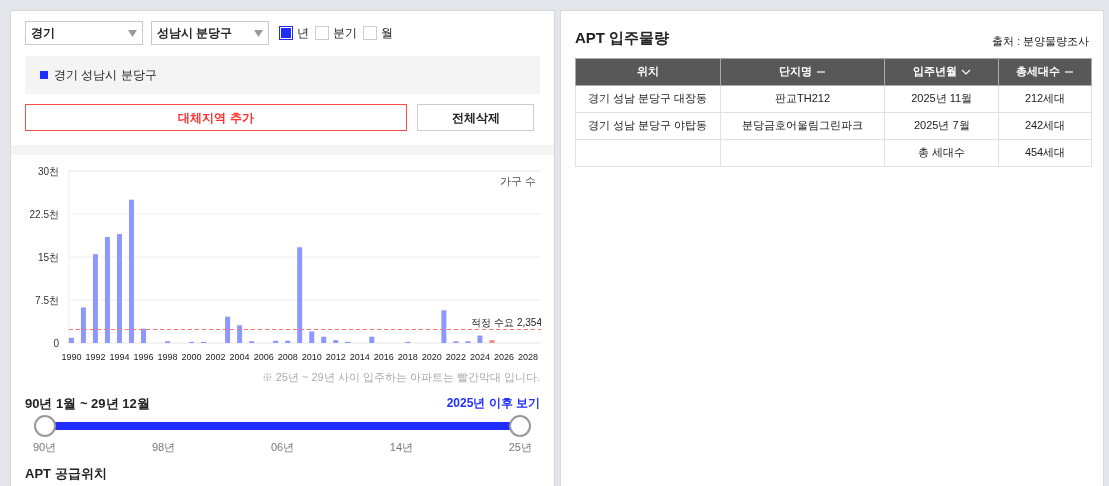 The height and width of the screenshot is (486, 1109). What do you see at coordinates (802, 98) in the screenshot?
I see `table-cell: 판교TH212` at bounding box center [802, 98].